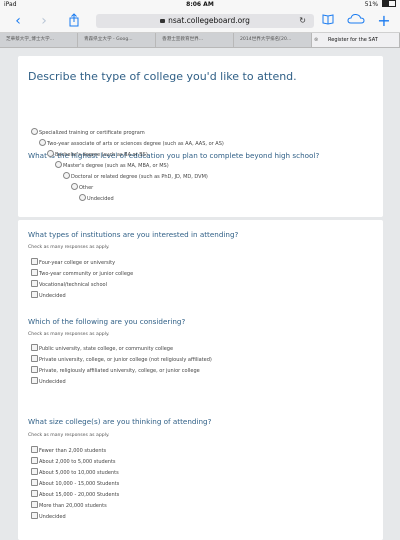 Image resolution: width=400 pixels, height=540 pixels. I want to click on bookmarks-icon, so click(328, 21).